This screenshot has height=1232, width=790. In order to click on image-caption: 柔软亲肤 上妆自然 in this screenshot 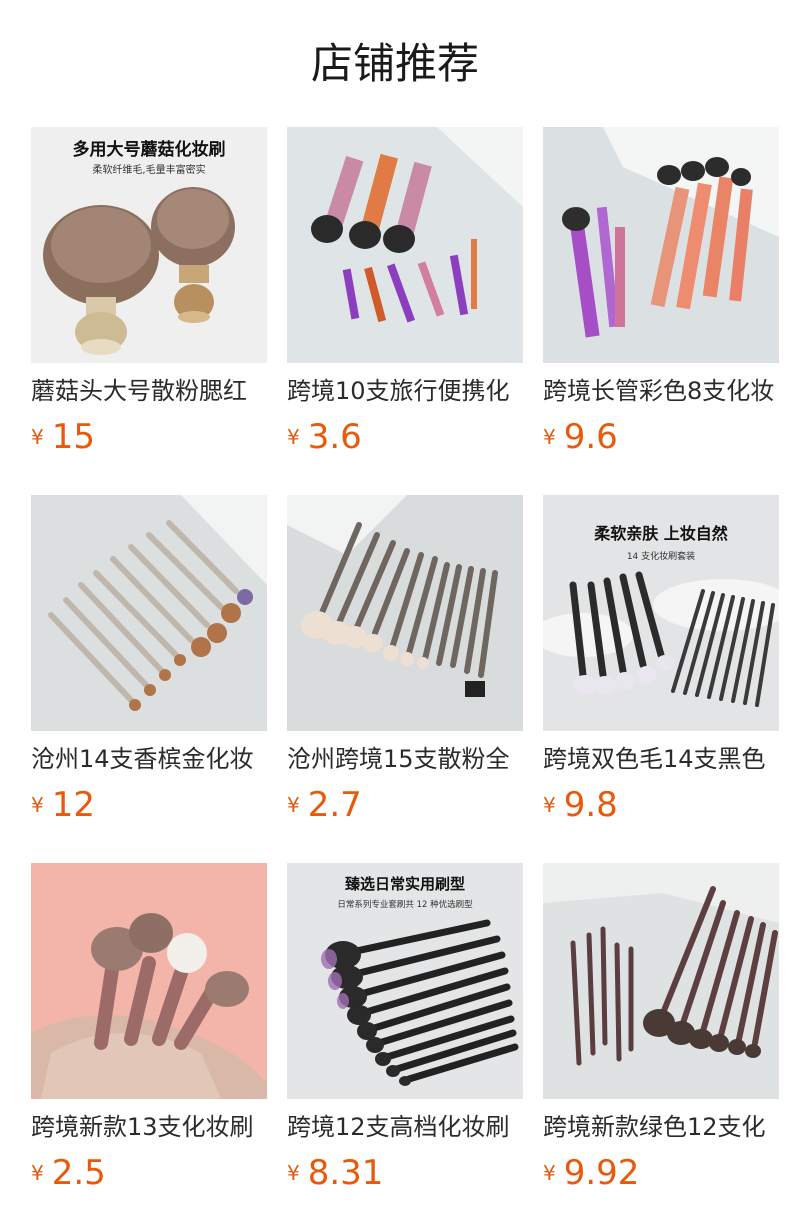, I will do `click(660, 533)`.